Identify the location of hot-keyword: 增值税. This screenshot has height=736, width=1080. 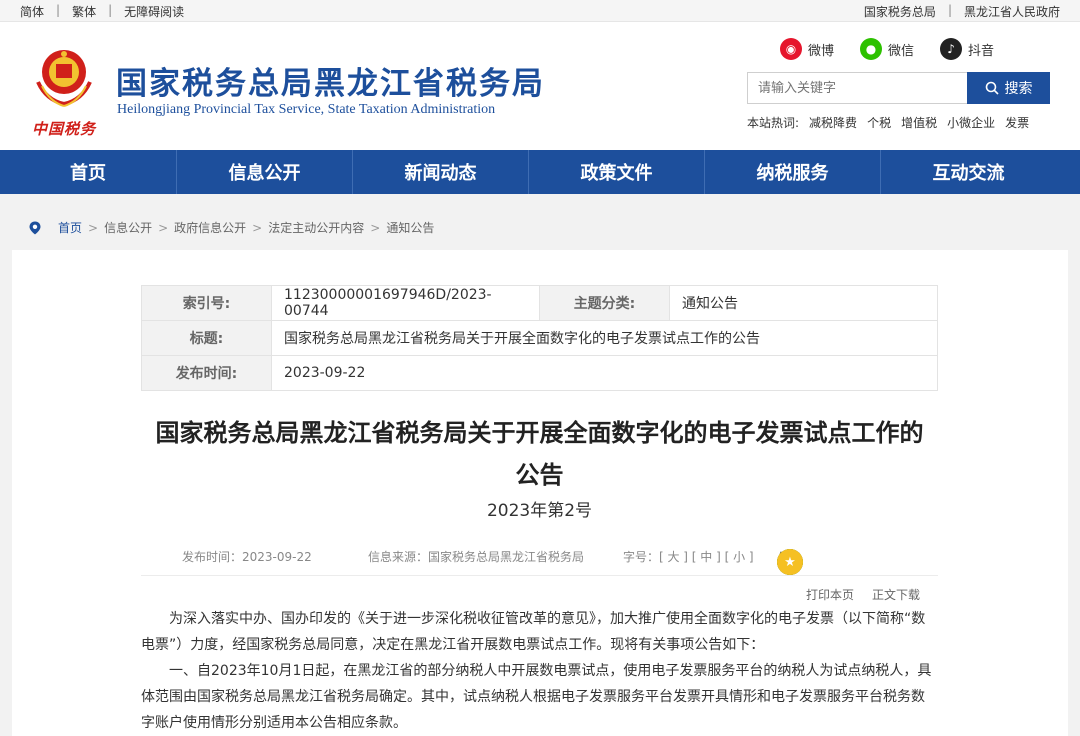
(919, 122).